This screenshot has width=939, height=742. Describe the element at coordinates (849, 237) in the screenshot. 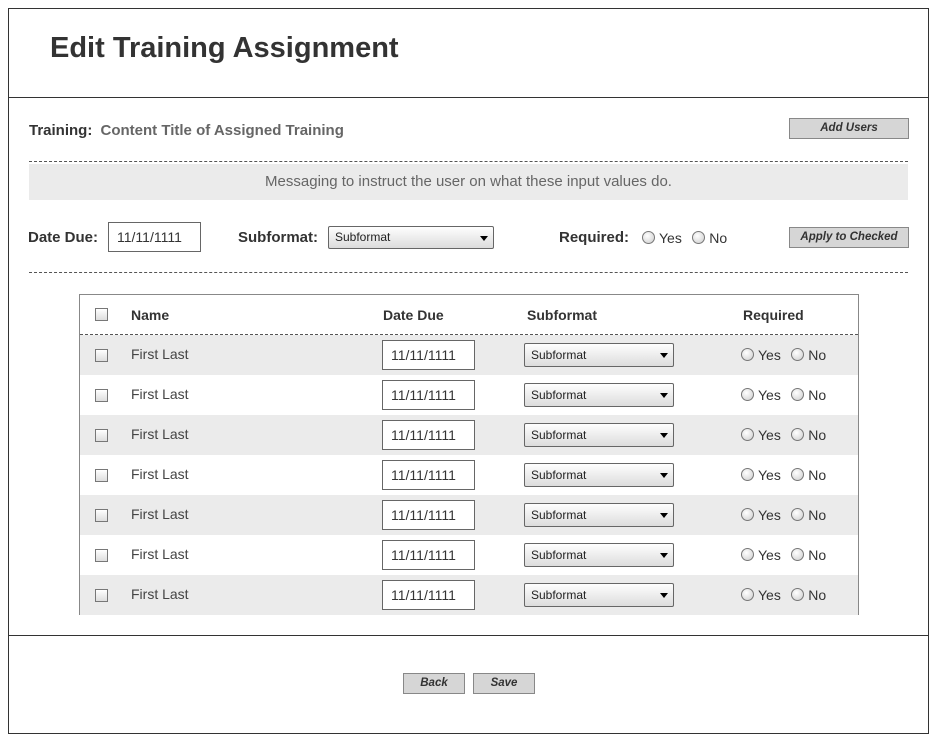

I see `apply-to-checked-button: Apply to Checked` at that location.